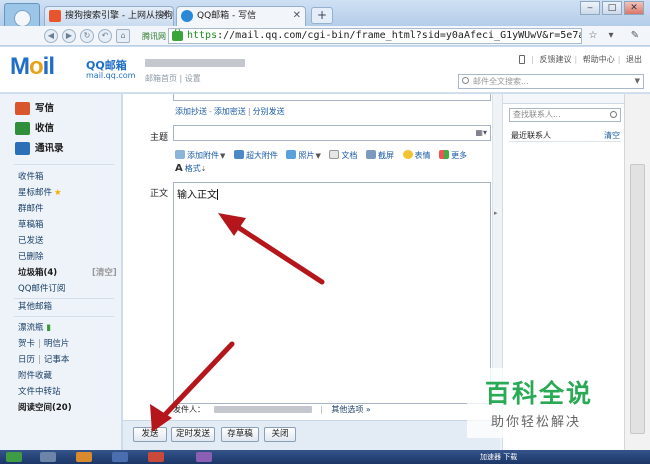 Image resolution: width=650 pixels, height=464 pixels. Describe the element at coordinates (637, 299) in the screenshot. I see `scrollbar-thumb` at that location.